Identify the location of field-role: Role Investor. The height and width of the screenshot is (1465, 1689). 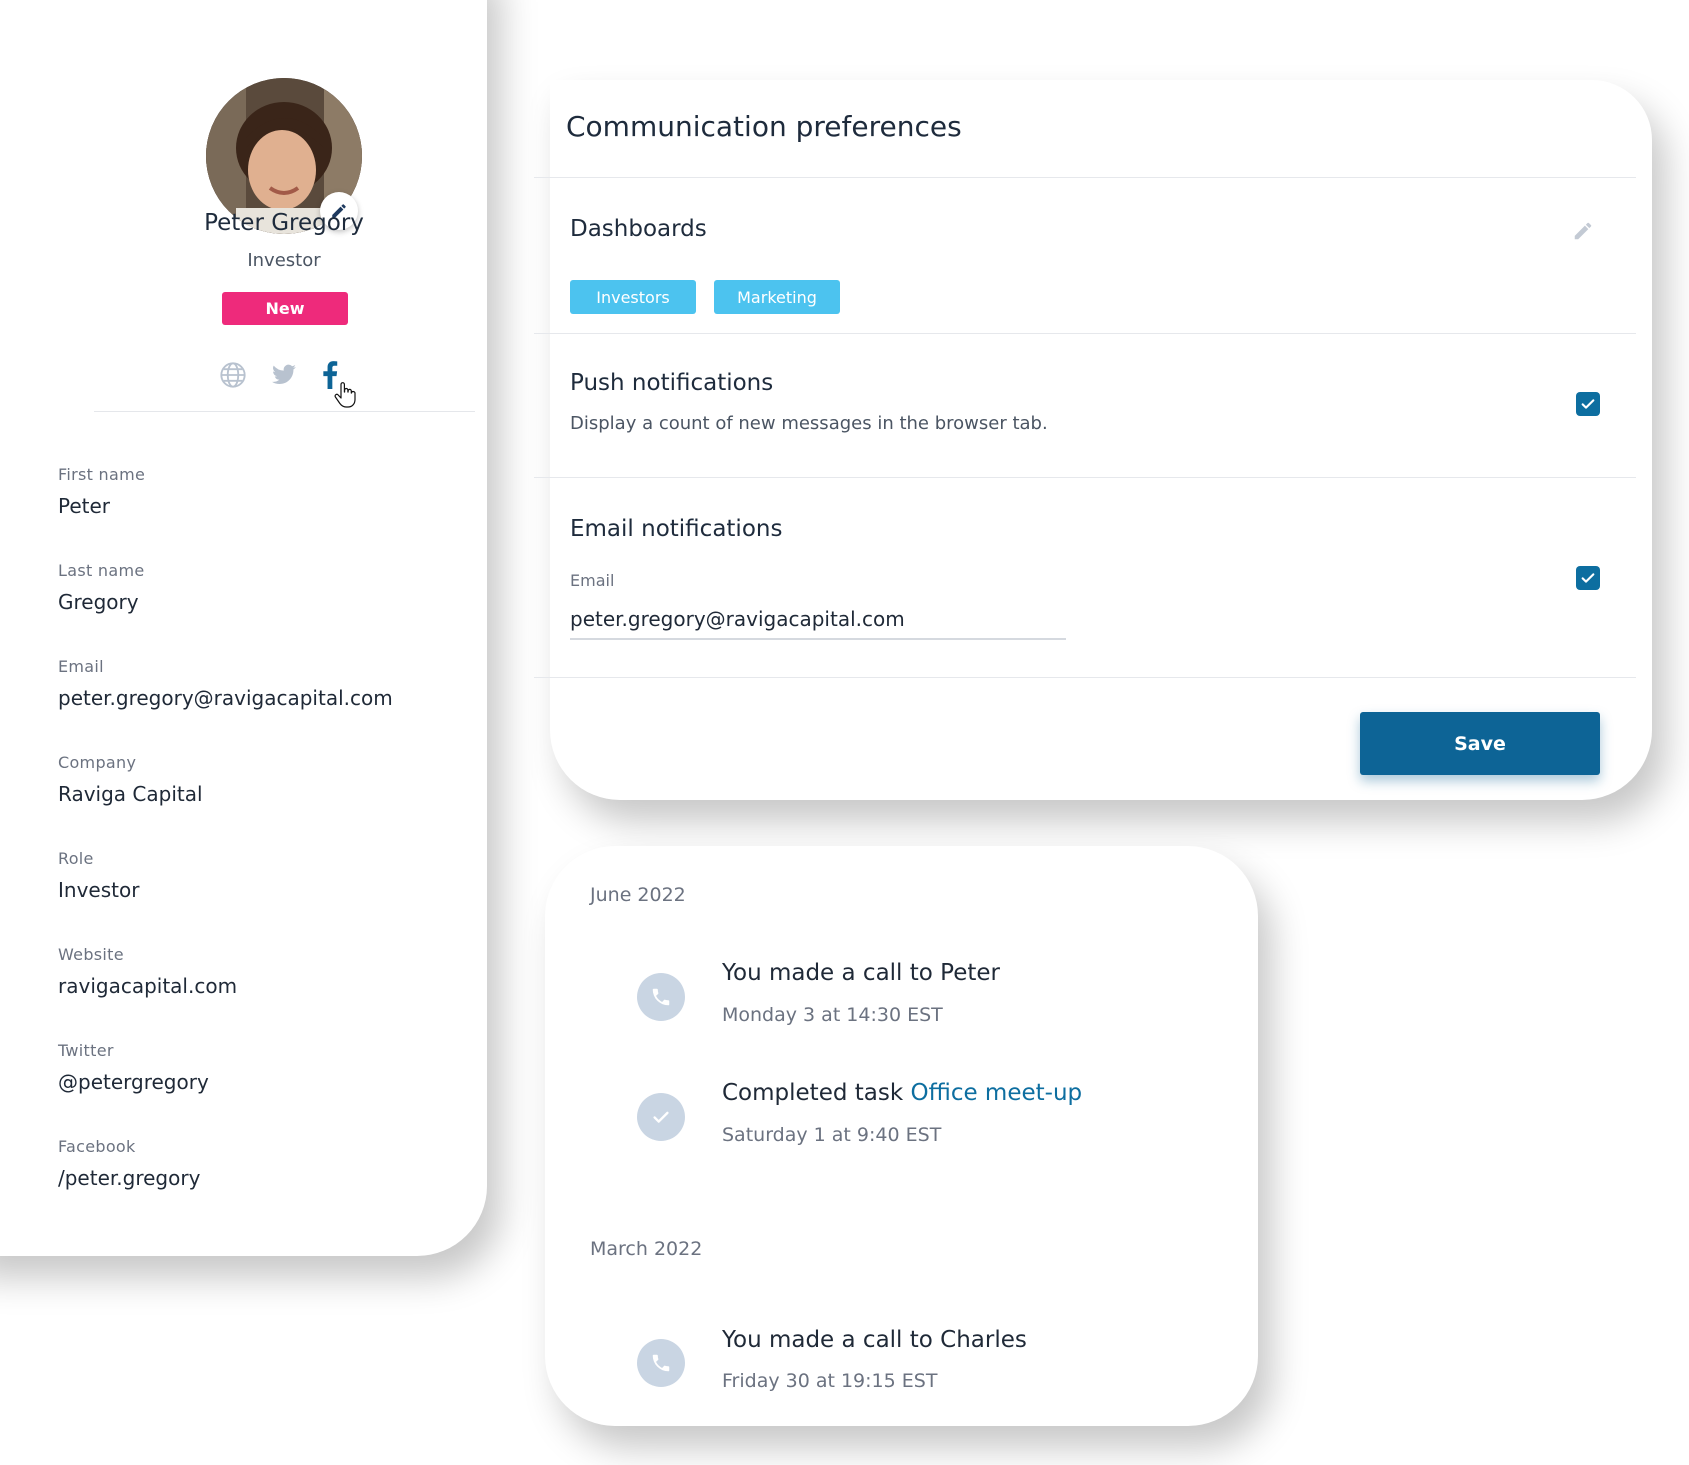
(98, 875).